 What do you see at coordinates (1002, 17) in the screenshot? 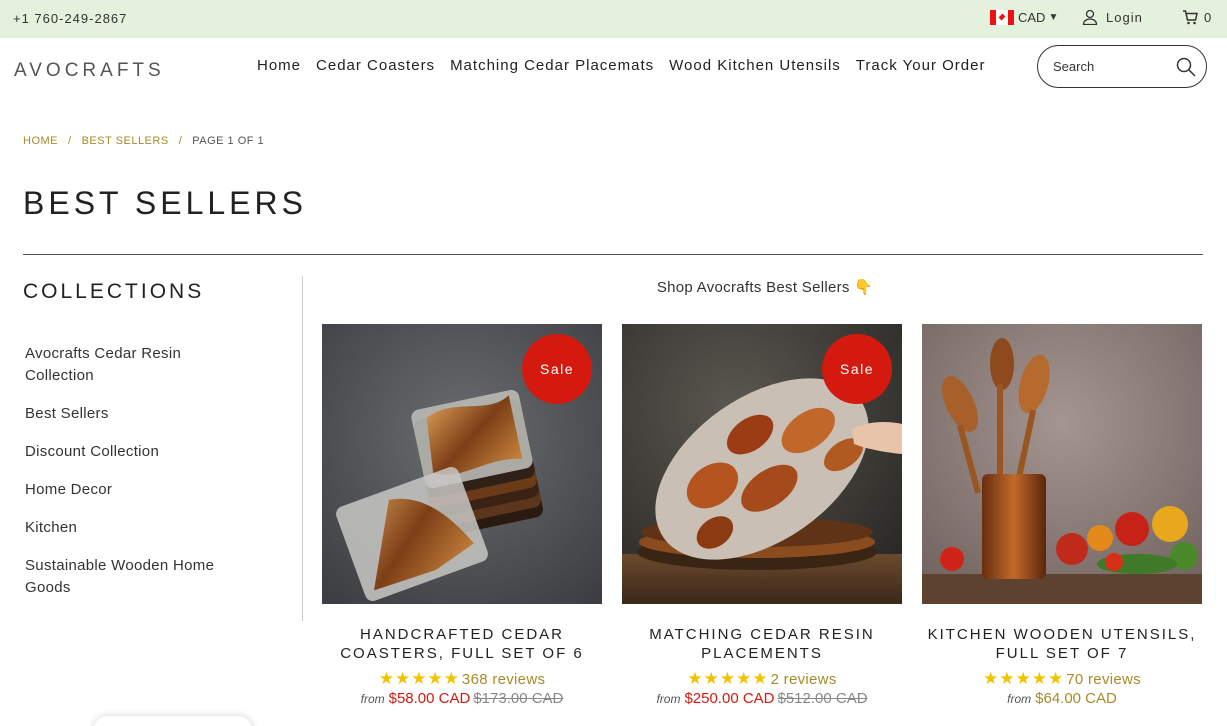
I see `canada-flag-icon` at bounding box center [1002, 17].